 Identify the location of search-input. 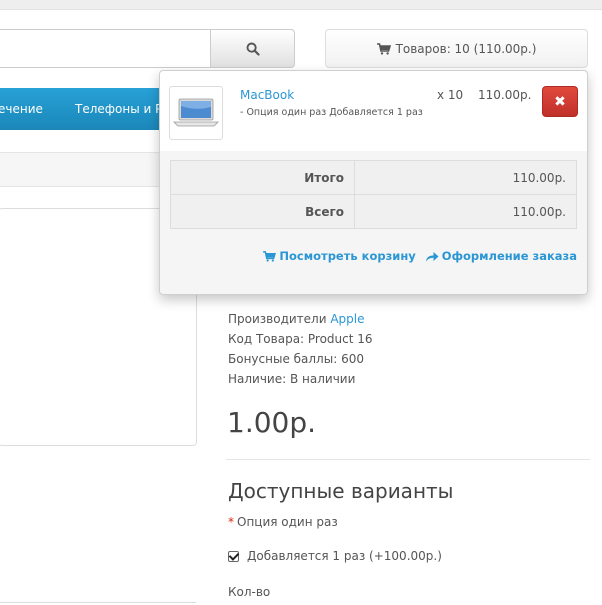
(105, 48).